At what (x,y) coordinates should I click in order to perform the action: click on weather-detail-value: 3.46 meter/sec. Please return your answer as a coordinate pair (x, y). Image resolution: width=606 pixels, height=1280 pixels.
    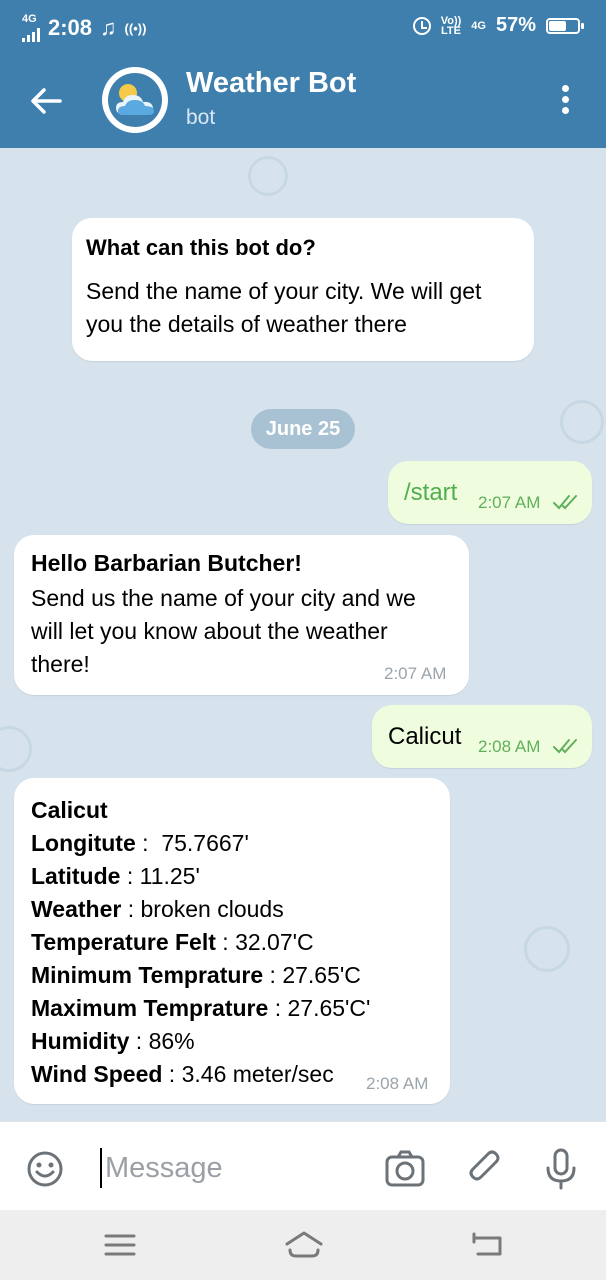
    Looking at the image, I should click on (257, 1074).